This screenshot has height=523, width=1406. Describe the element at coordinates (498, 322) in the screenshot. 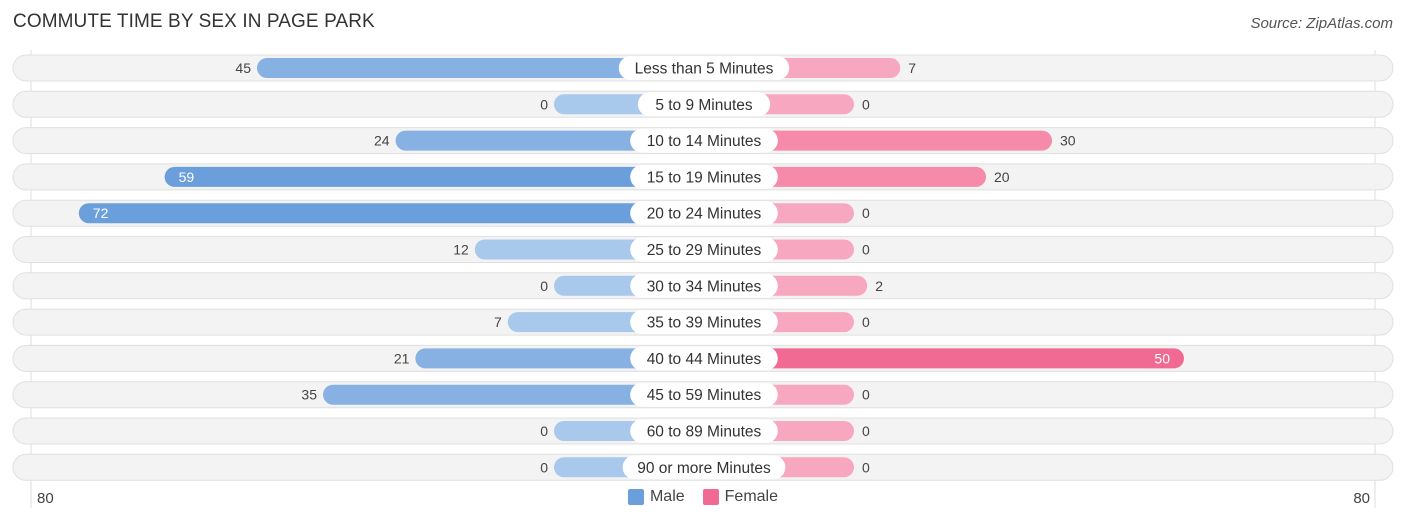

I see `value-label-male: 7` at that location.